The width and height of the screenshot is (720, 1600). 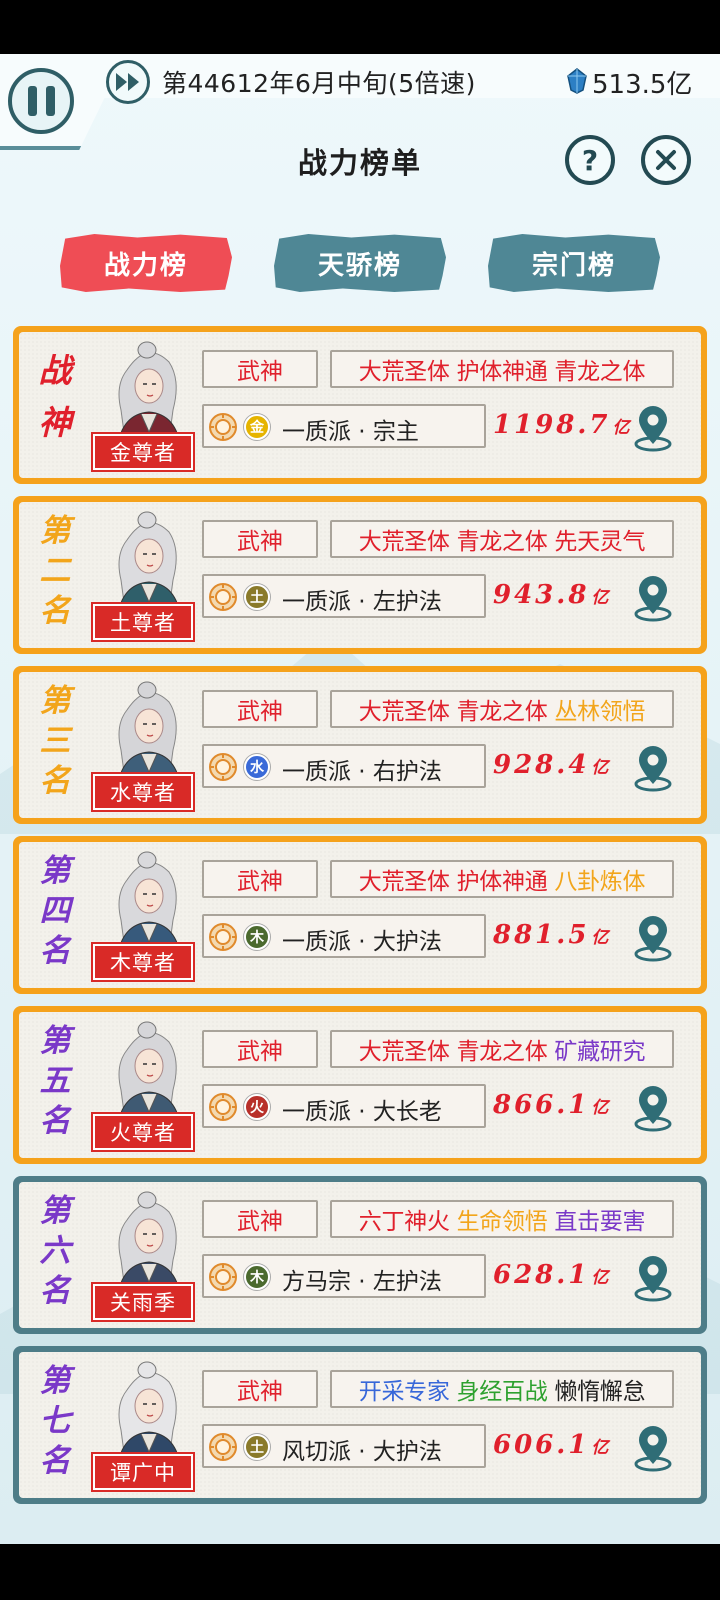 What do you see at coordinates (502, 882) in the screenshot?
I see `trait-label: 护体神通` at bounding box center [502, 882].